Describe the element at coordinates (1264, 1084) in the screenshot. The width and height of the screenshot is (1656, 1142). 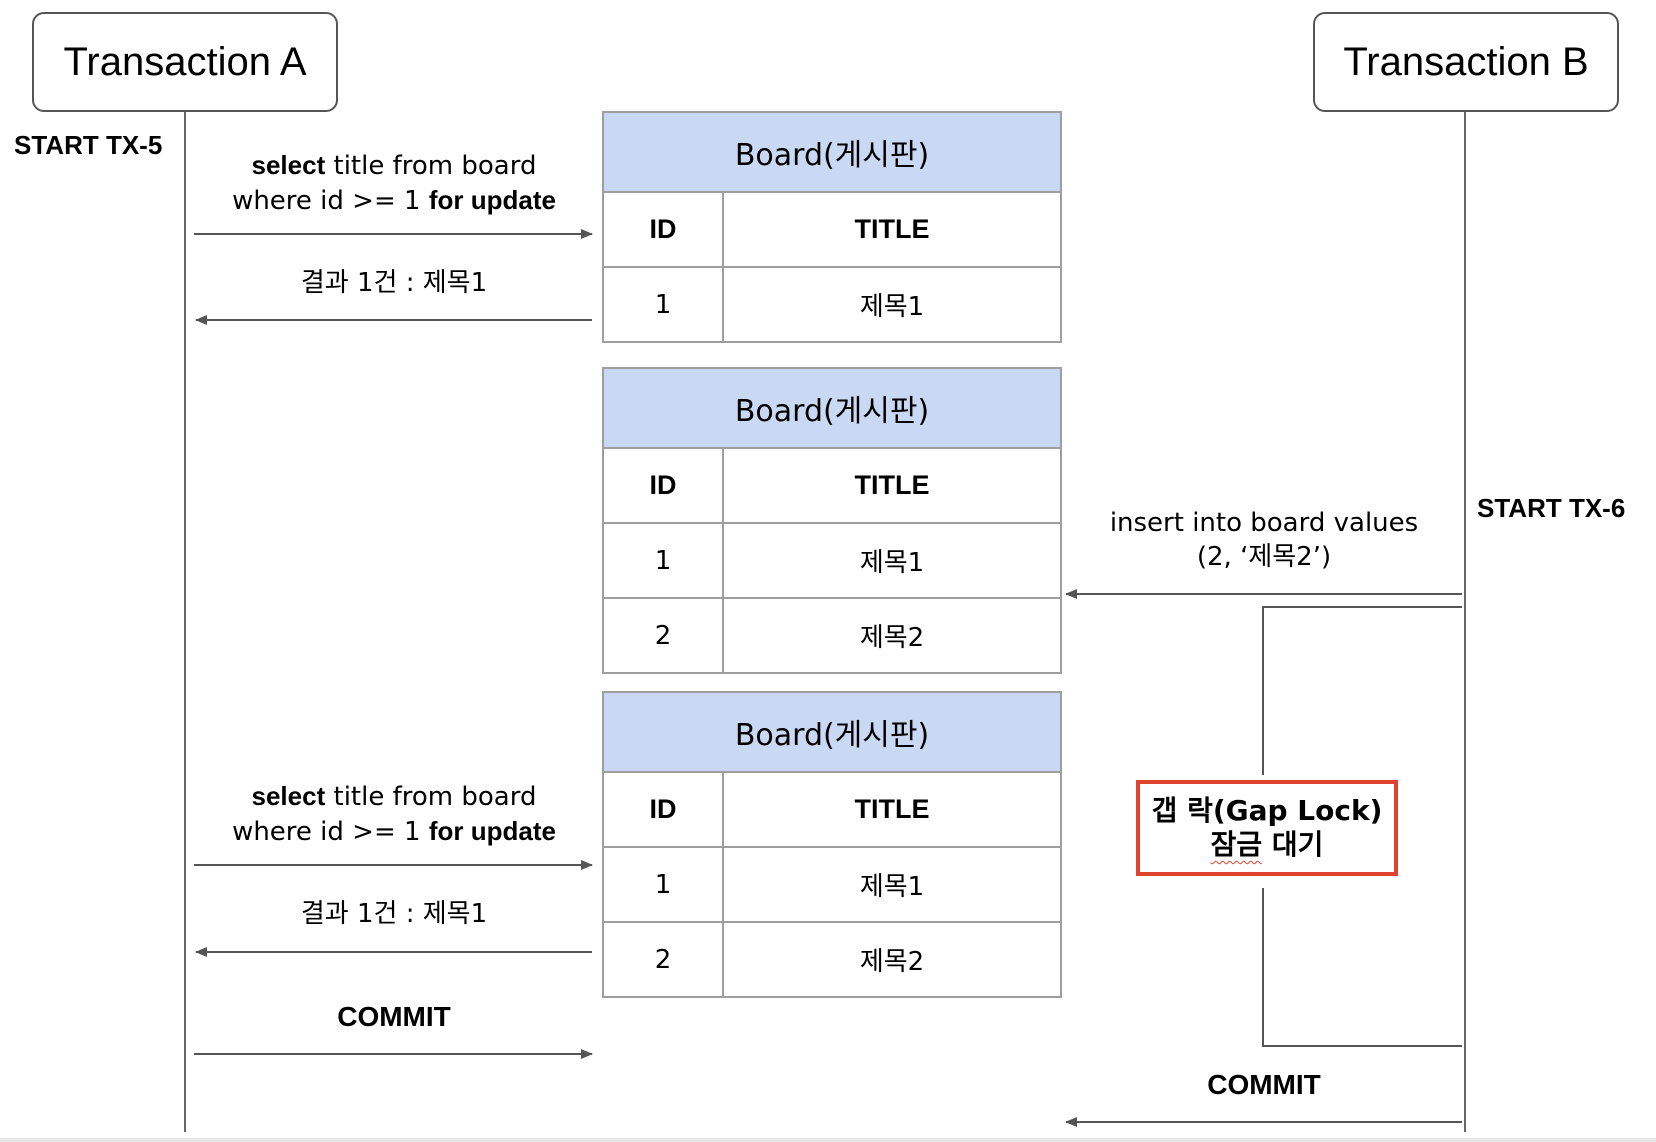
I see `commit-b-label: COMMIT` at that location.